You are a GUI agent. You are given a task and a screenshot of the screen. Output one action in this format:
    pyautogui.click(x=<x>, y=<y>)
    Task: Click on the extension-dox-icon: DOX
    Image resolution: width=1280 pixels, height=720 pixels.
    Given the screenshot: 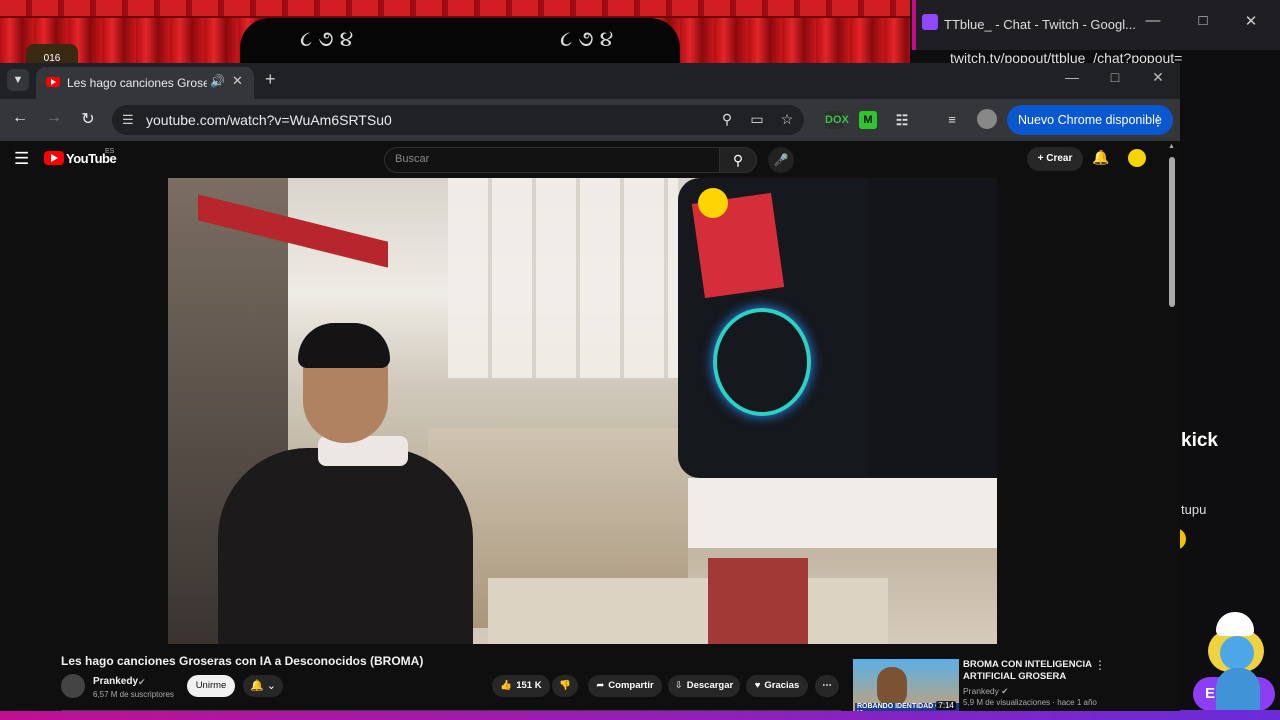 What is the action you would take?
    pyautogui.click(x=837, y=120)
    